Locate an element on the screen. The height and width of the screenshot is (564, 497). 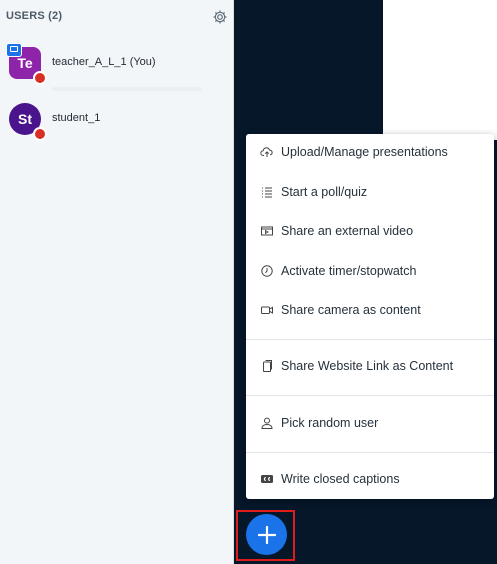
menu-item-label: Upload/Manage presentations is located at coordinates (364, 152).